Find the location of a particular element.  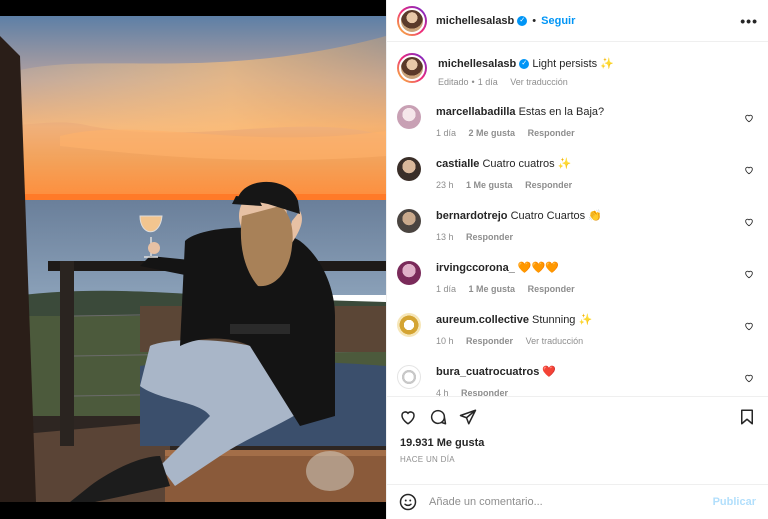

post-timestamp: HACE UN DÍA is located at coordinates (427, 459).